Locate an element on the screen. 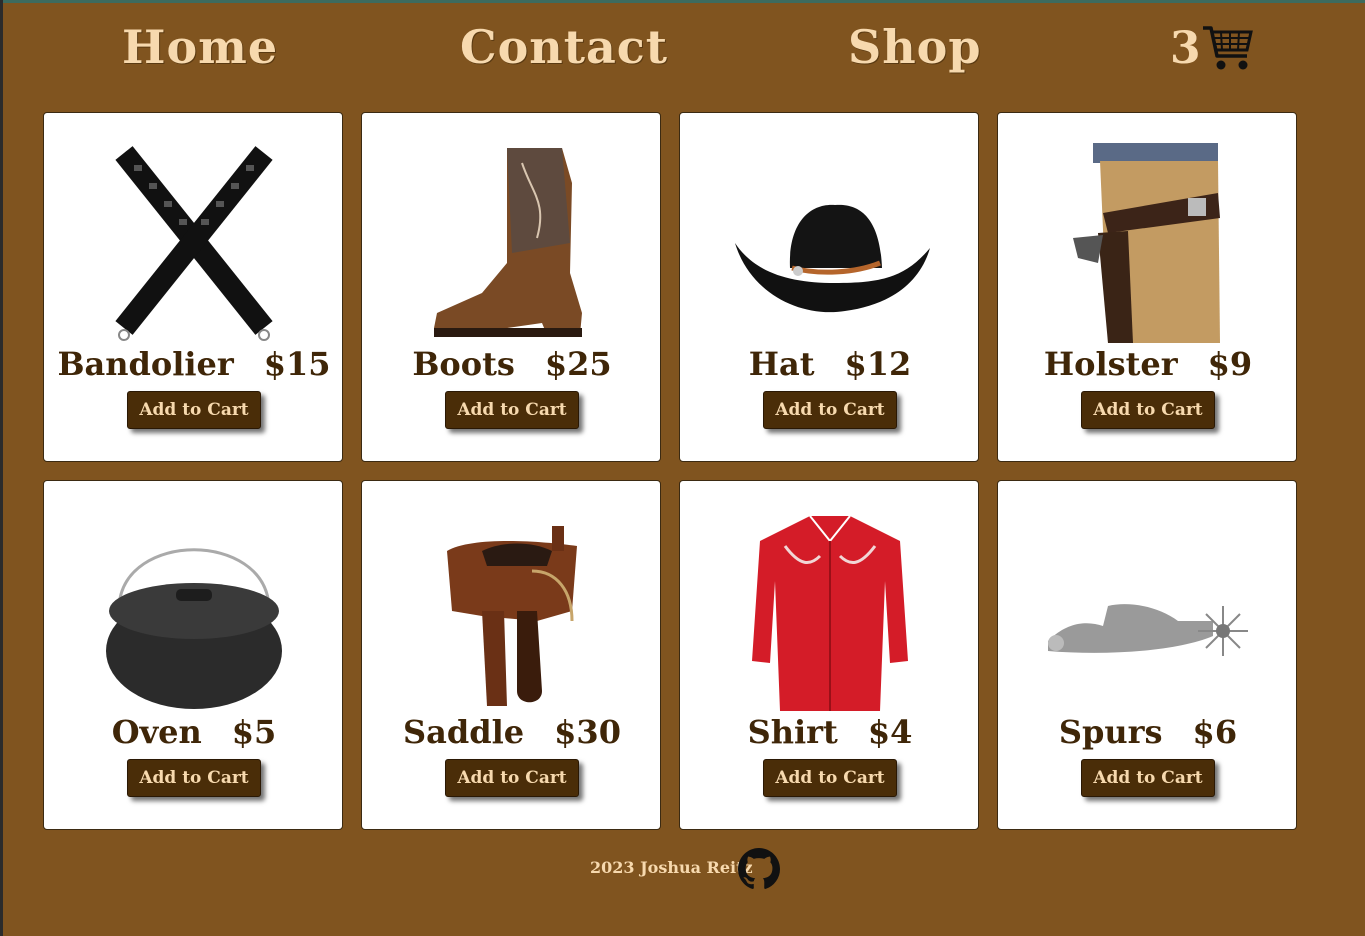 The width and height of the screenshot is (1365, 936). product-price: $30 is located at coordinates (587, 732).